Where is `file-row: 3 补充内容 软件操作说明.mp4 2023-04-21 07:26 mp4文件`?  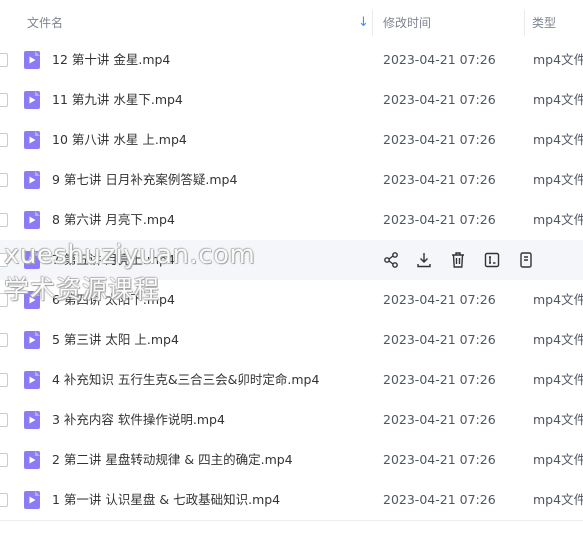
file-row: 3 补充内容 软件操作说明.mp4 2023-04-21 07:26 mp4文件 is located at coordinates (291, 420).